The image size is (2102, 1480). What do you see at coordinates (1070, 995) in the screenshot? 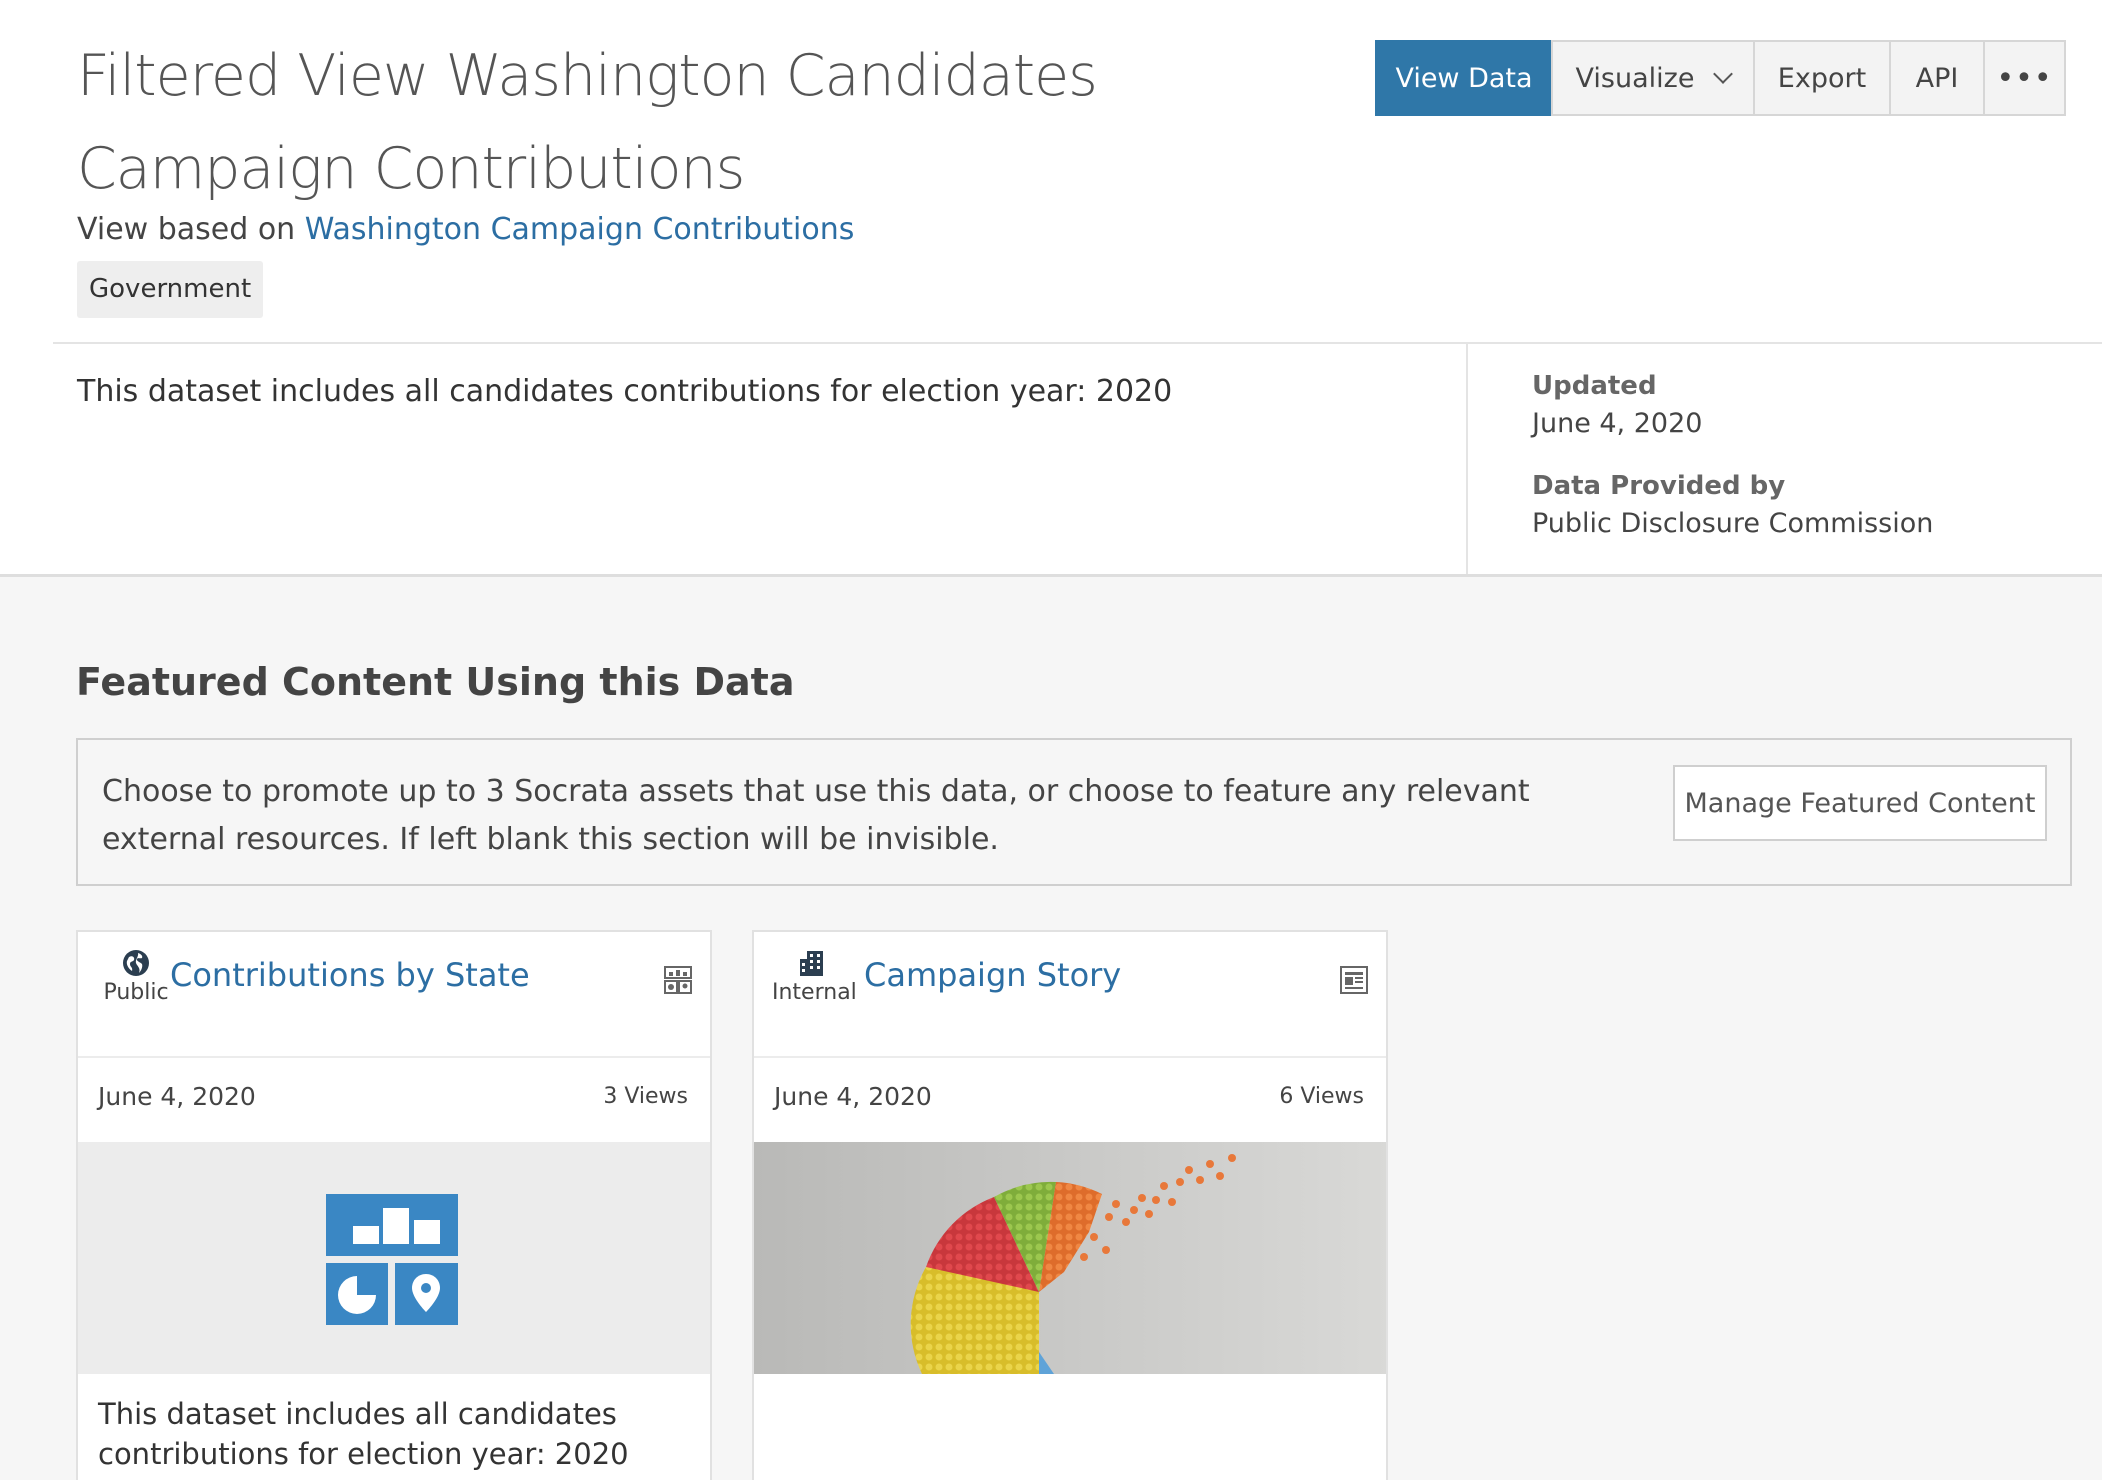
I see `card-header: Internal Campaign Story` at bounding box center [1070, 995].